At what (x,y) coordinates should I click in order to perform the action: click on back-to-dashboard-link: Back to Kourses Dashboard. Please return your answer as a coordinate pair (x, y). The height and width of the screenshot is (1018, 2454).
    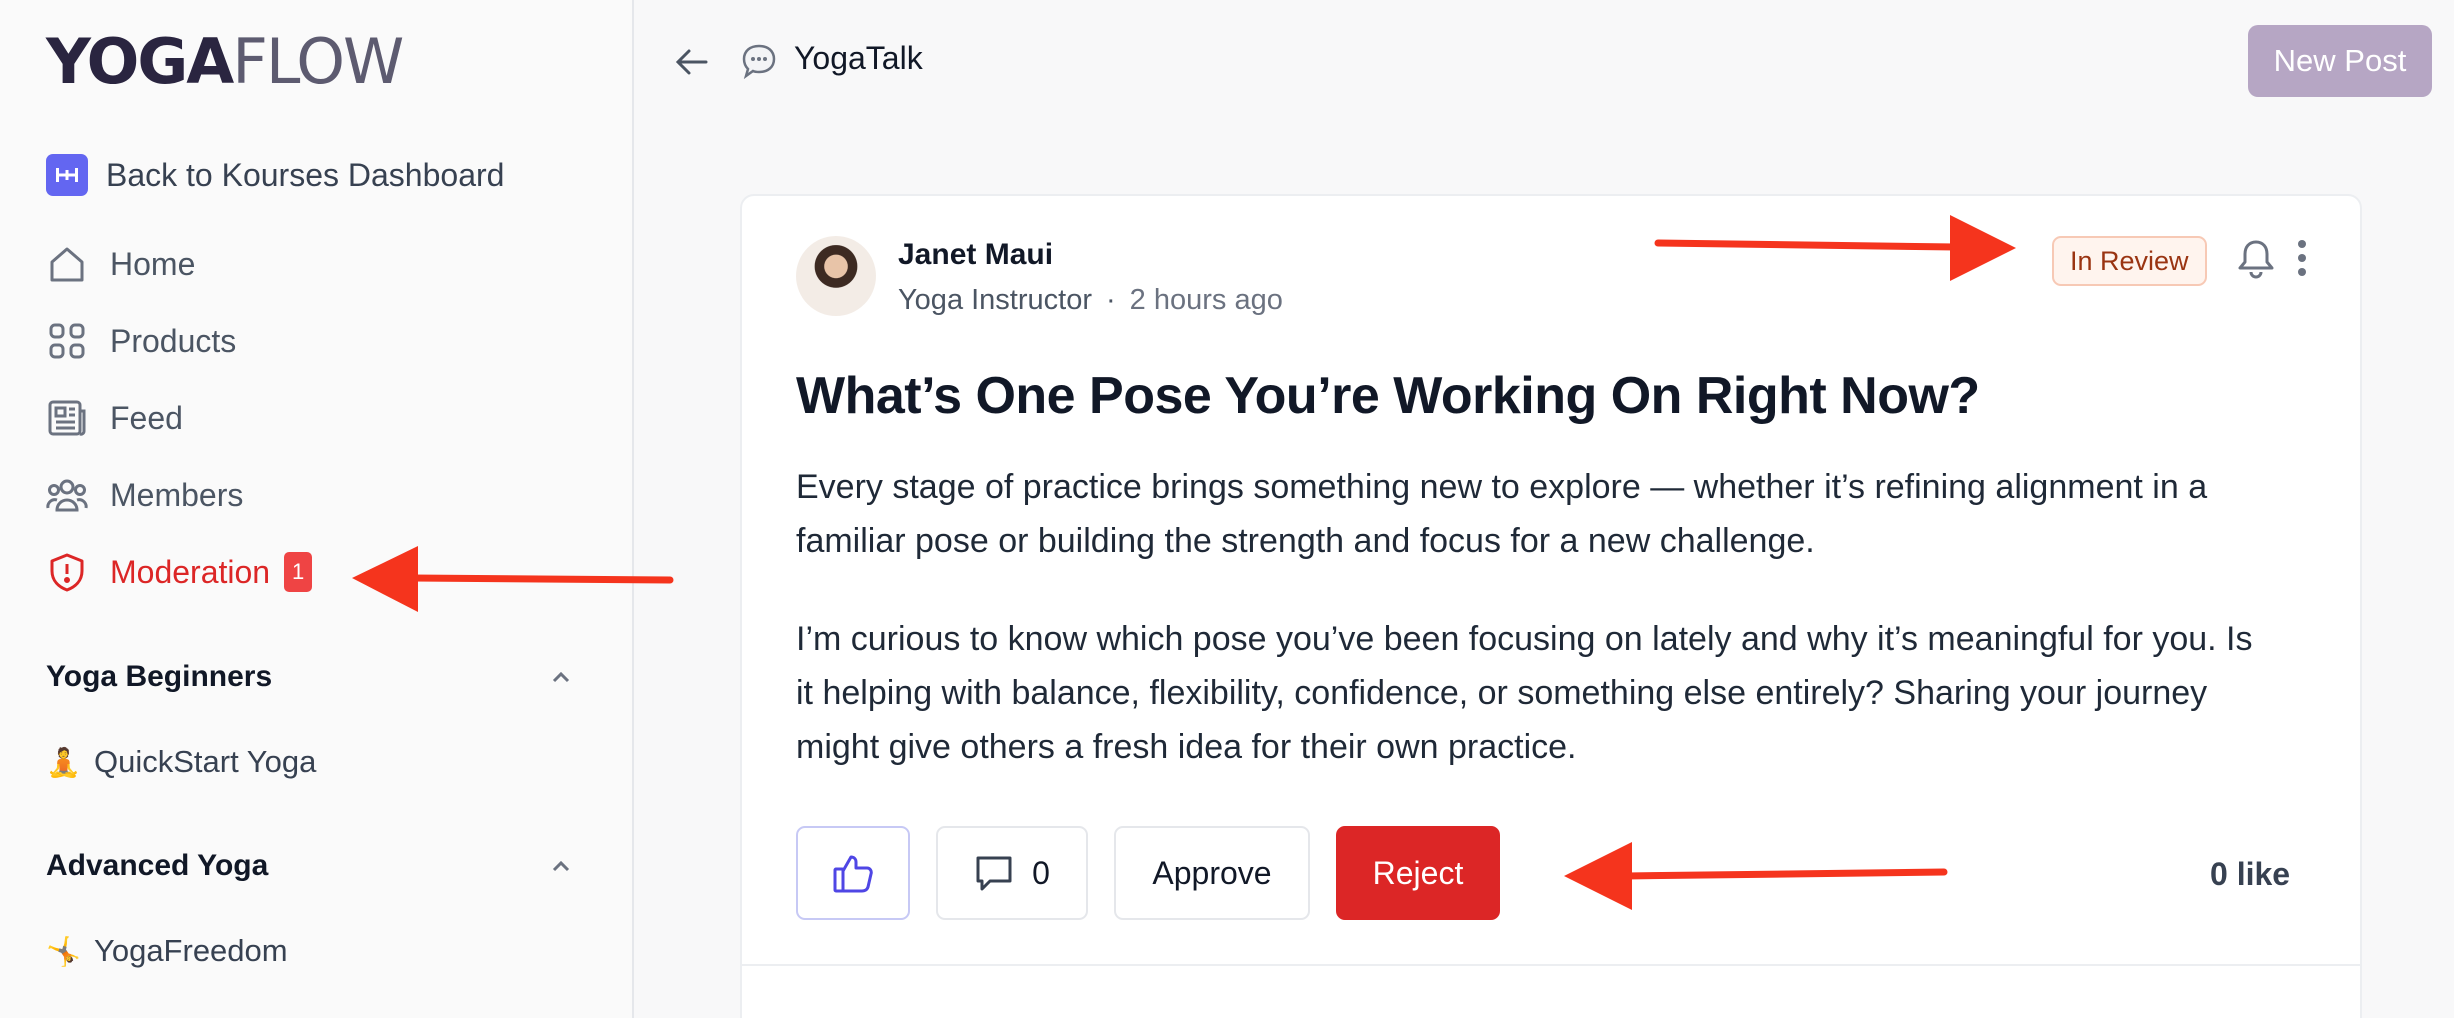
    Looking at the image, I should click on (275, 175).